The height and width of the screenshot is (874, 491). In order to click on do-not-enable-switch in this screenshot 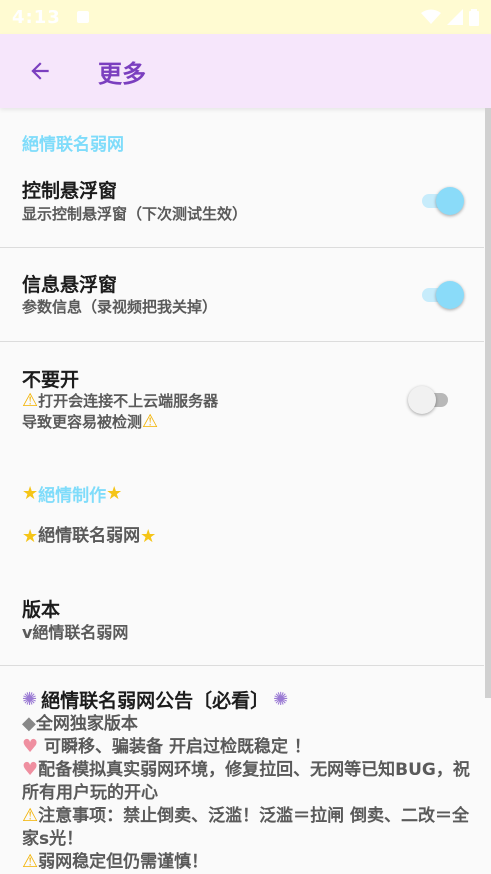, I will do `click(432, 400)`.